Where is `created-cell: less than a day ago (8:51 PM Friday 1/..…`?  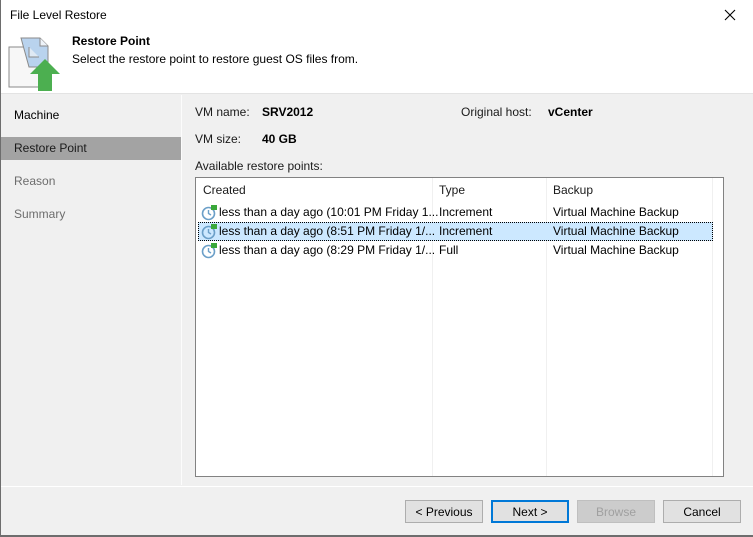 created-cell: less than a day ago (8:51 PM Friday 1/..… is located at coordinates (327, 231).